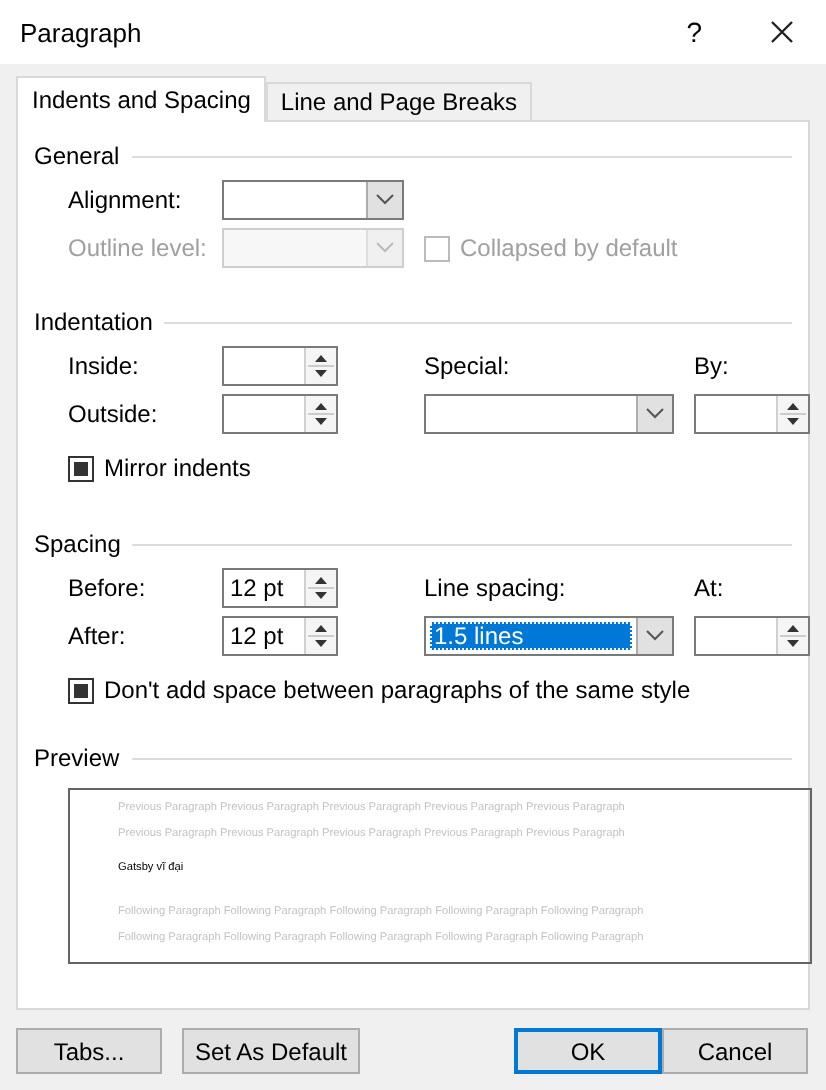 The height and width of the screenshot is (1090, 826). I want to click on checkbox-label: Collapsed by default, so click(569, 248).